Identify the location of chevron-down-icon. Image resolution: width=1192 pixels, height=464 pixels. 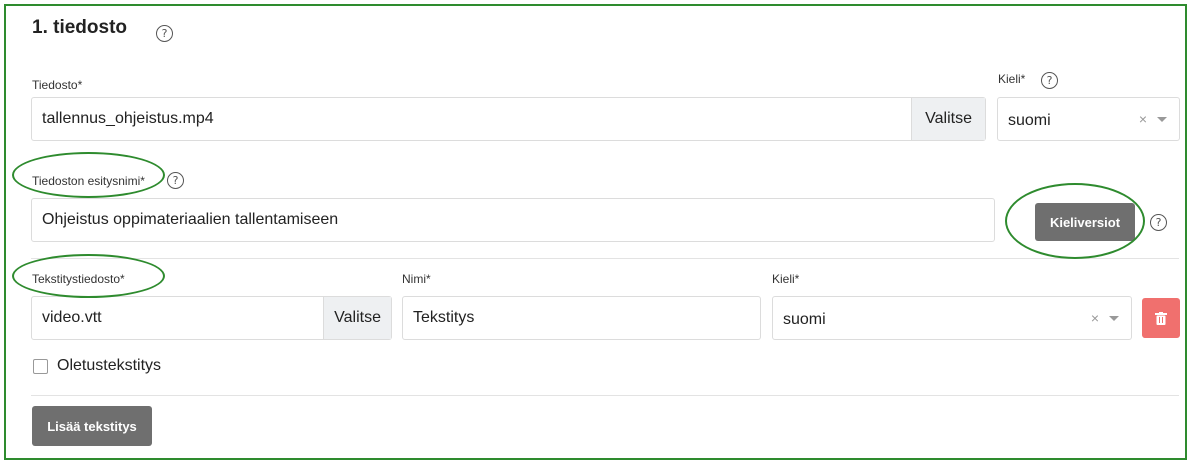
(1162, 119).